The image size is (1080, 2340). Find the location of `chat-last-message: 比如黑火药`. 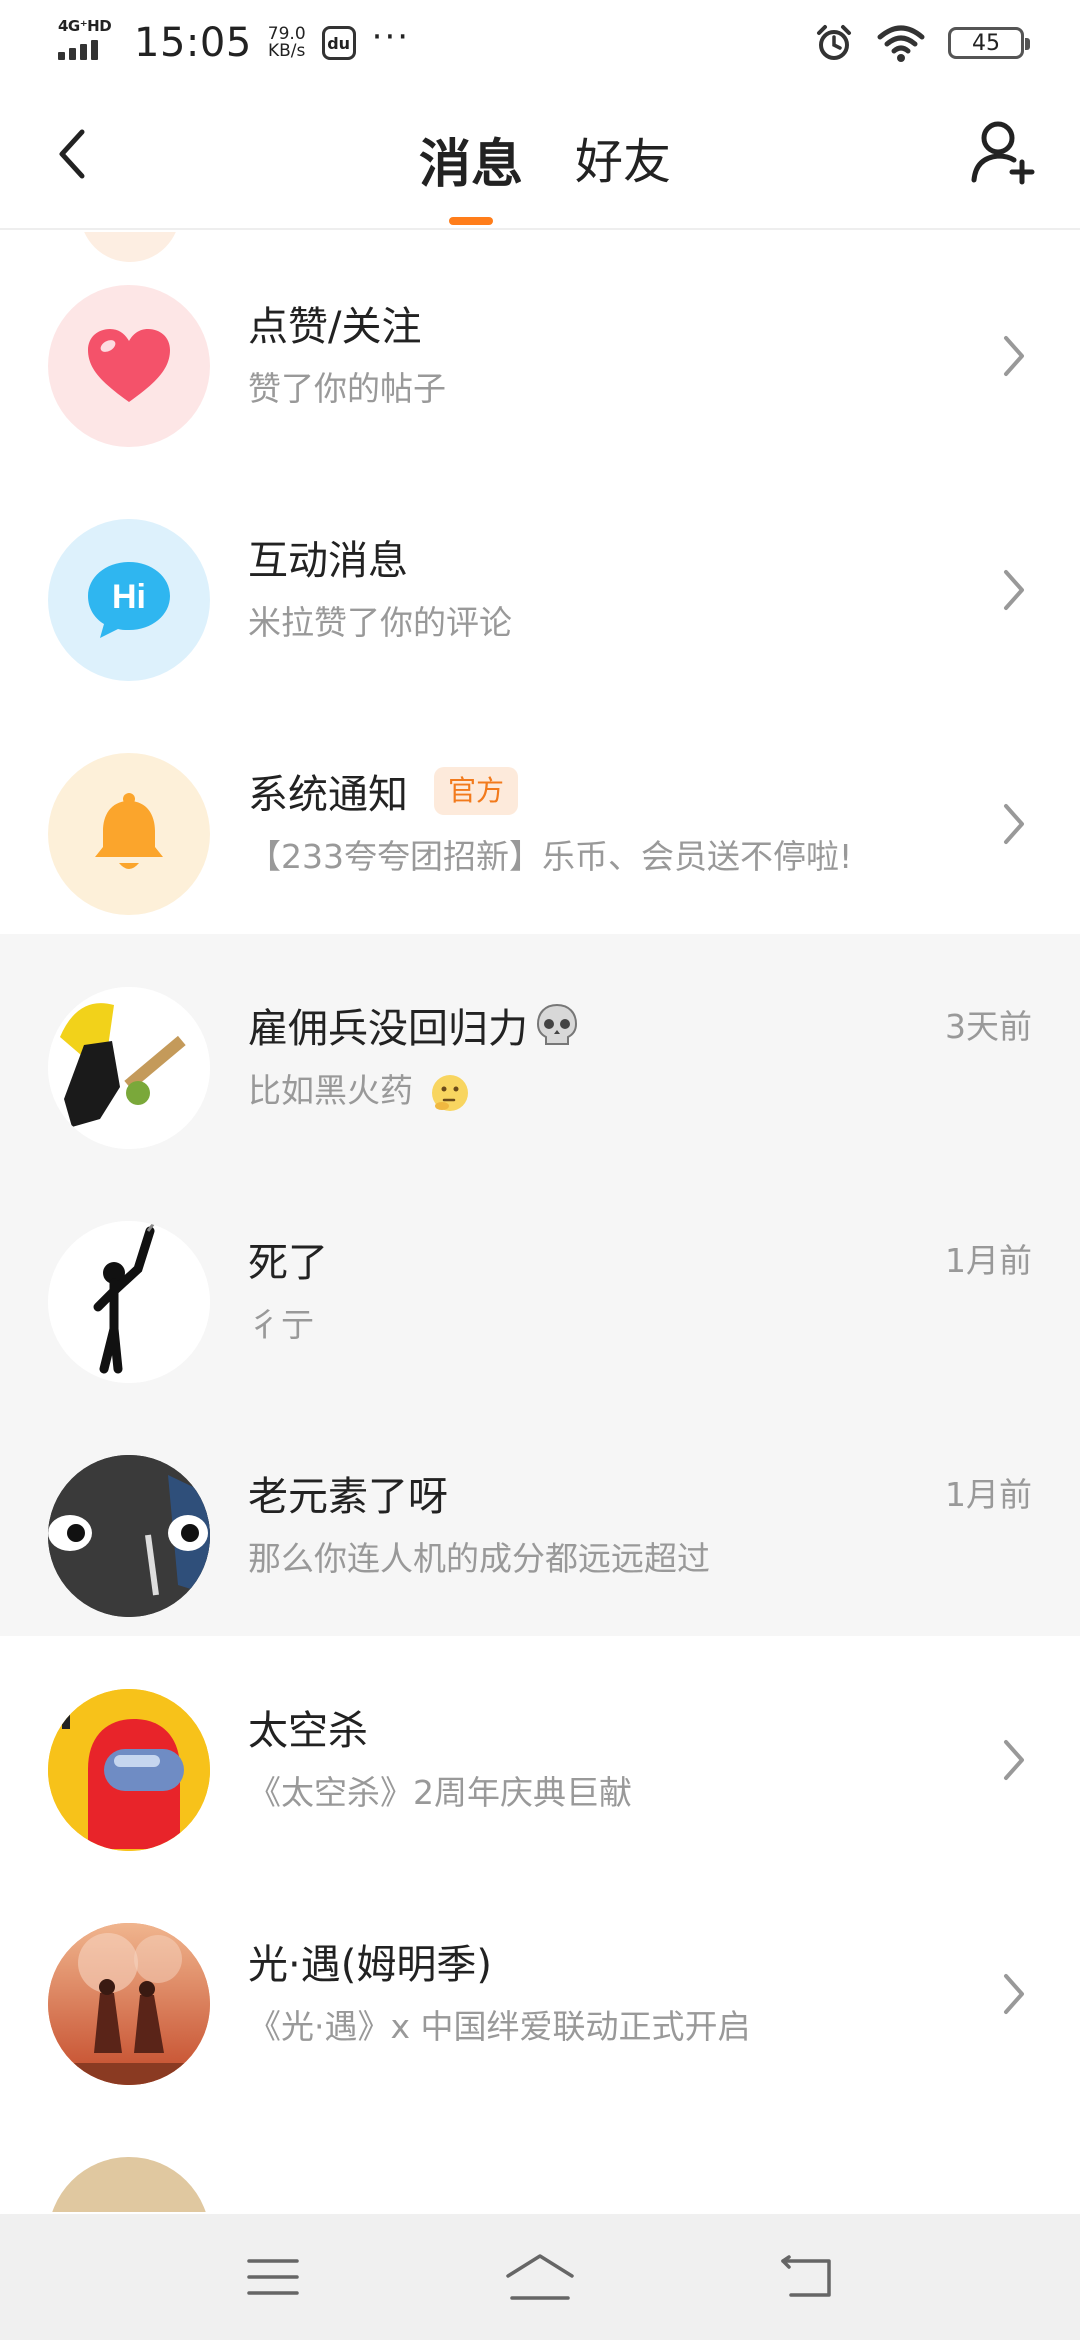

chat-last-message: 比如黑火药 is located at coordinates (359, 1088).